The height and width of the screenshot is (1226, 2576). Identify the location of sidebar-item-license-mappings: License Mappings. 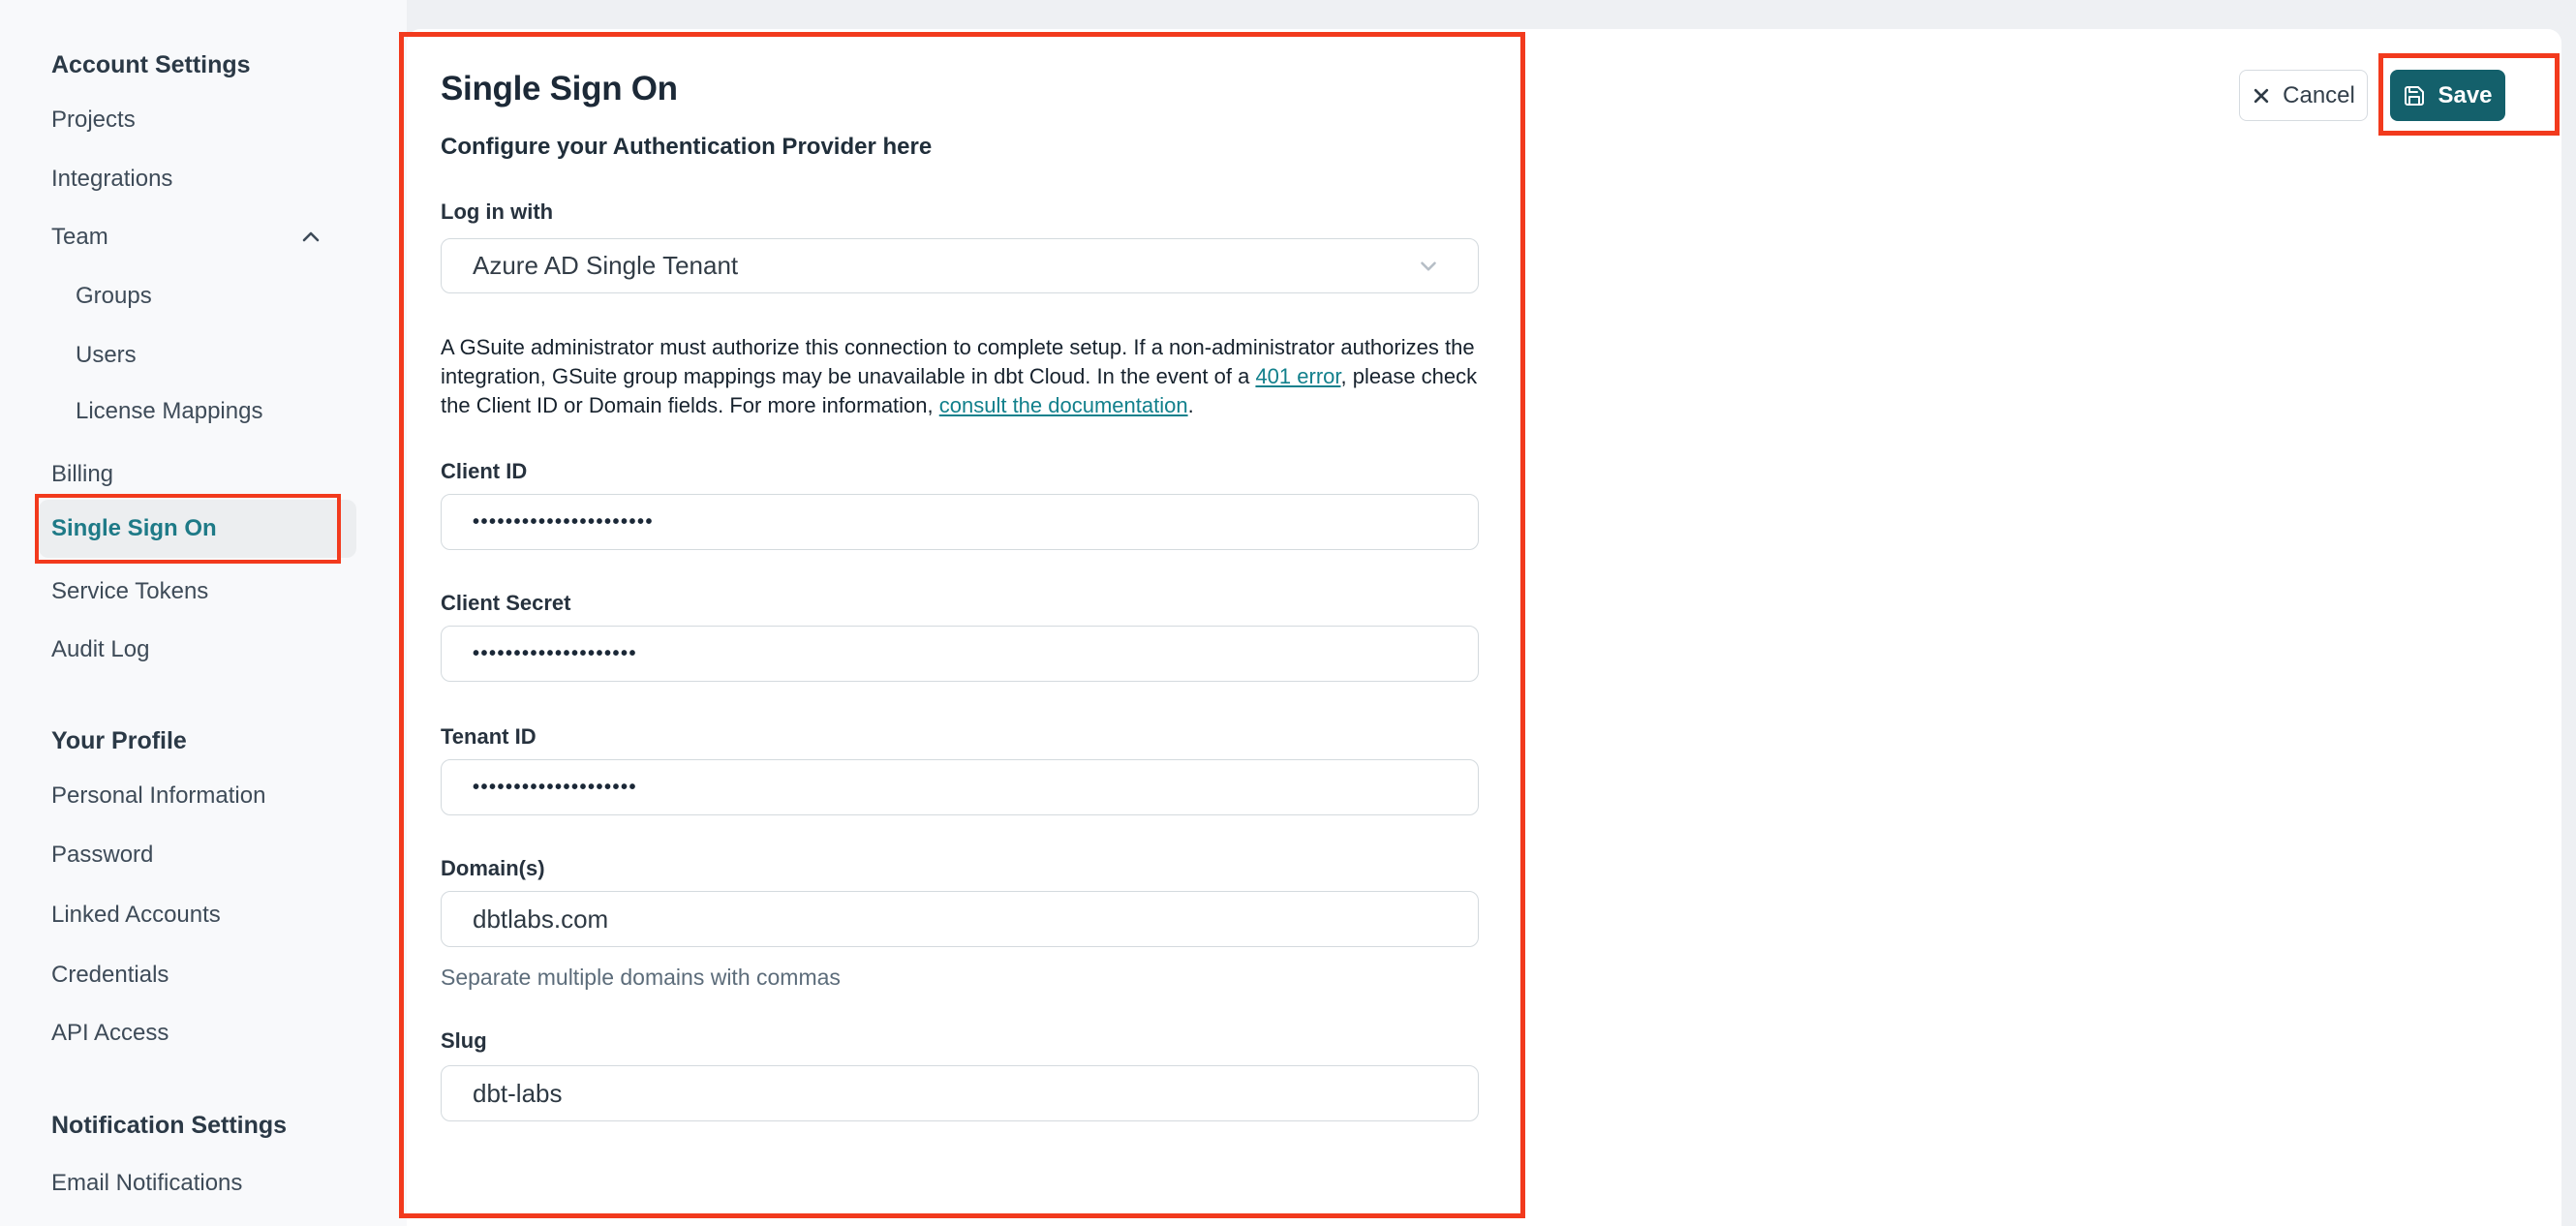
(169, 412).